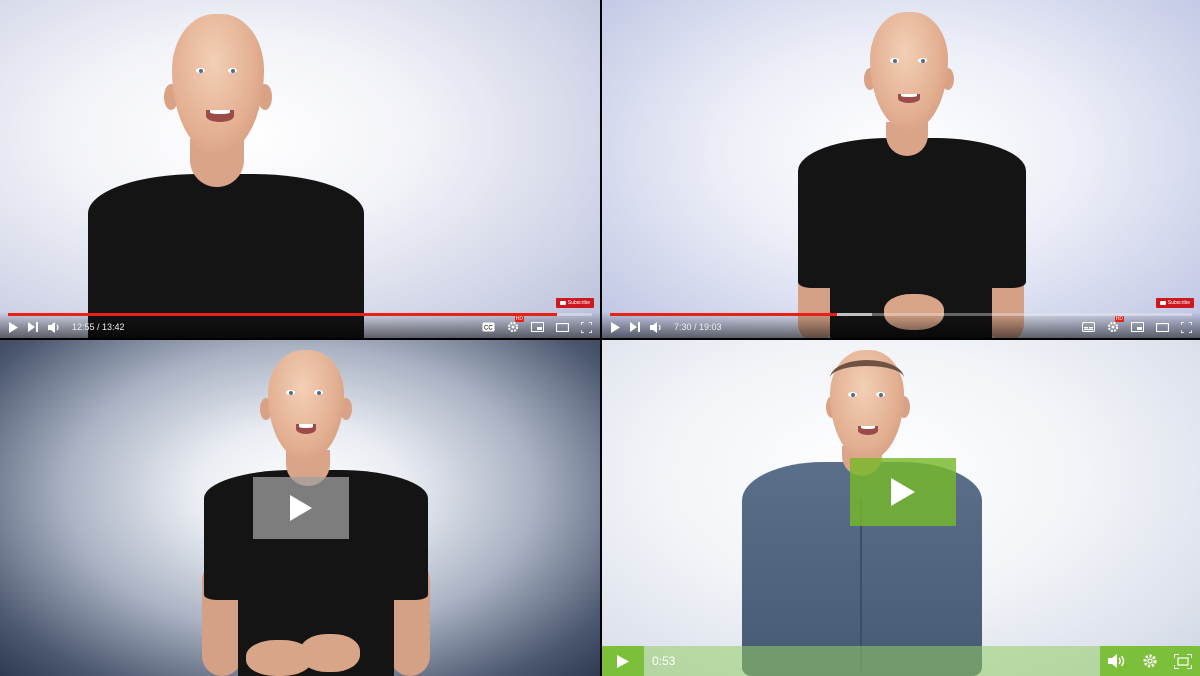  I want to click on play-control, so click(623, 661).